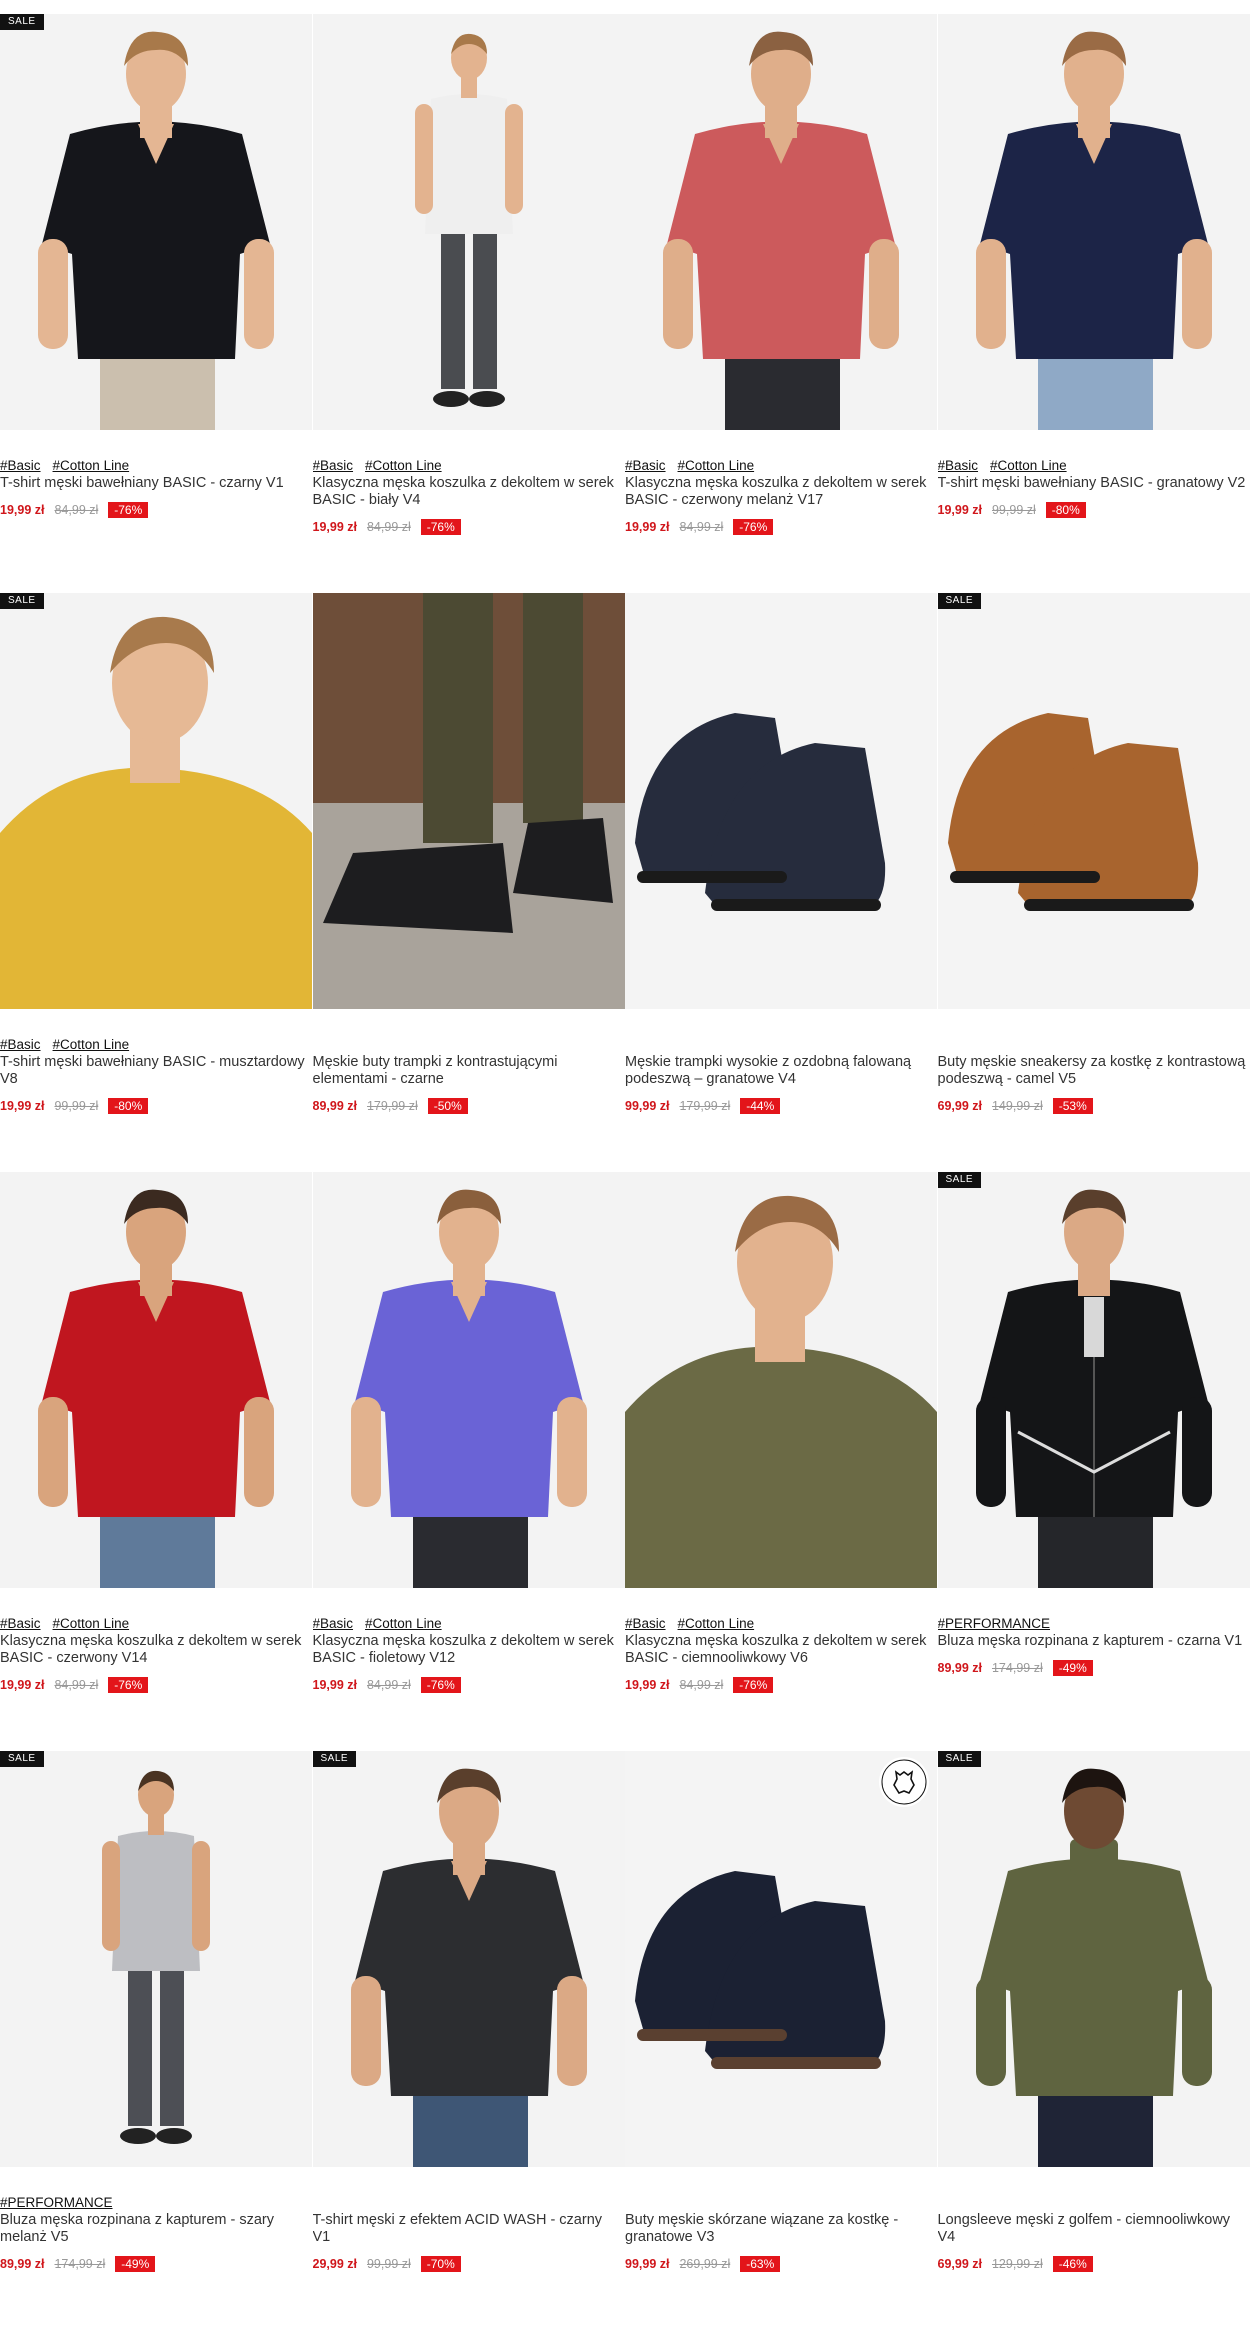 The width and height of the screenshot is (1250, 2330). What do you see at coordinates (904, 1782) in the screenshot?
I see `natural-leather-badge-icon` at bounding box center [904, 1782].